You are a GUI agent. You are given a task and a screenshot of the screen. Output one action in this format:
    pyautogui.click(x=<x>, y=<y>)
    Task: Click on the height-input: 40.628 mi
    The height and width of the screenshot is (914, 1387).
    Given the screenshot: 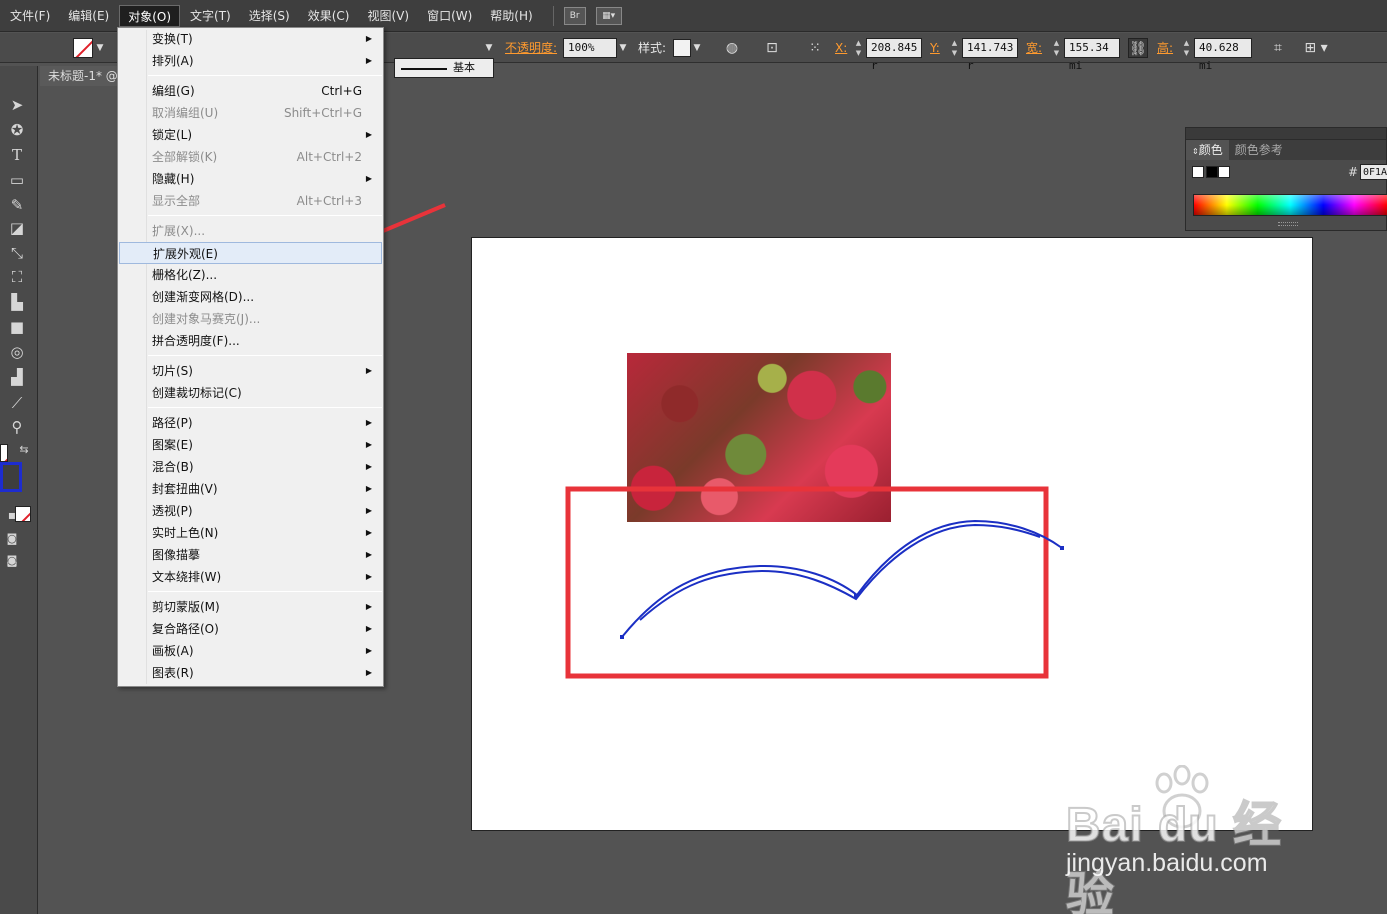 What is the action you would take?
    pyautogui.click(x=1223, y=55)
    